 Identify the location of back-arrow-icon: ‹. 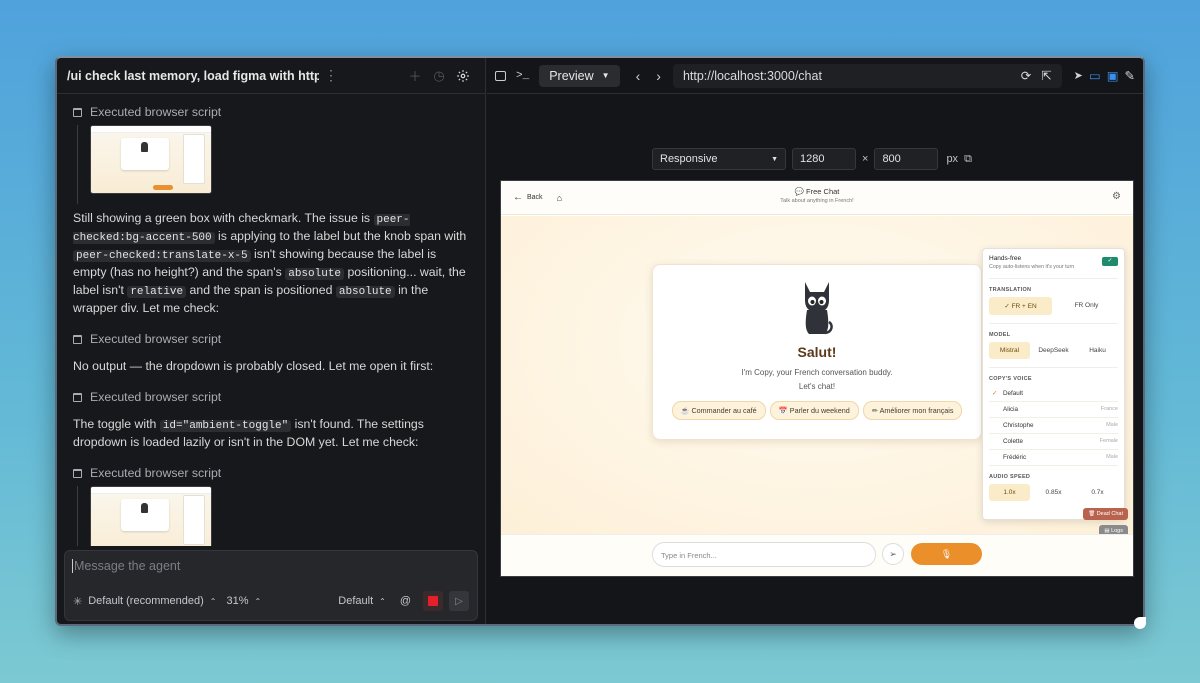
(638, 76).